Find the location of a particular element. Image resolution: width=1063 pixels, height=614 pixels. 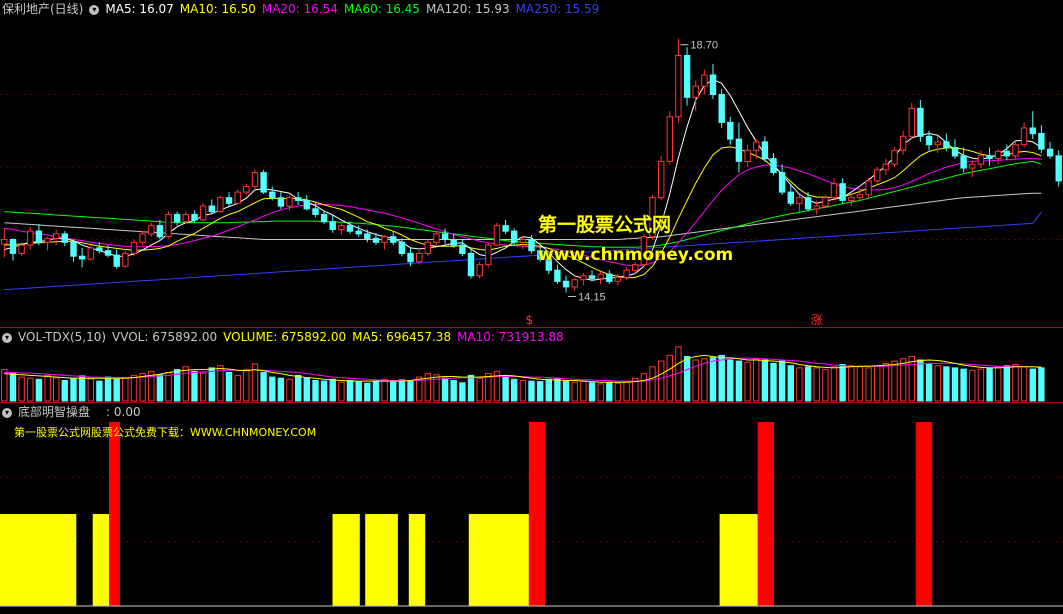

volume-label-3: MA10: 731913.88 is located at coordinates (510, 337).